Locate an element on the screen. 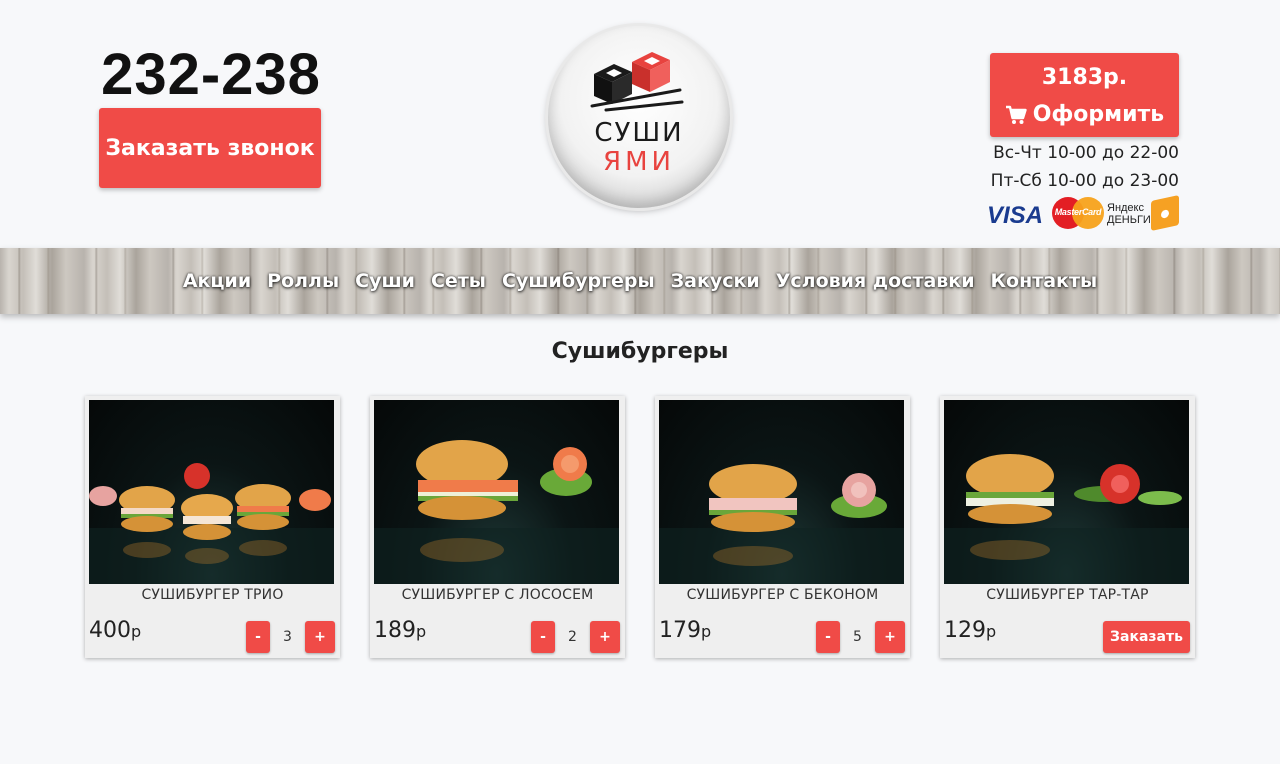  visa-logo: VISA is located at coordinates (1015, 215).